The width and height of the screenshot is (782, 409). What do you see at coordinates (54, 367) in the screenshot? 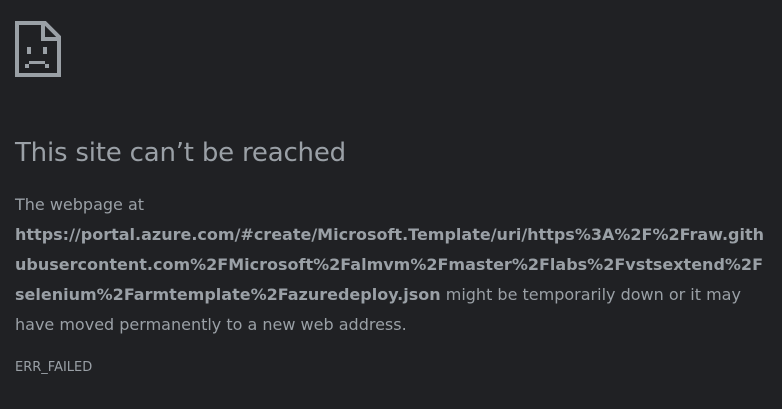
I see `error-code: ERR_FAILED` at bounding box center [54, 367].